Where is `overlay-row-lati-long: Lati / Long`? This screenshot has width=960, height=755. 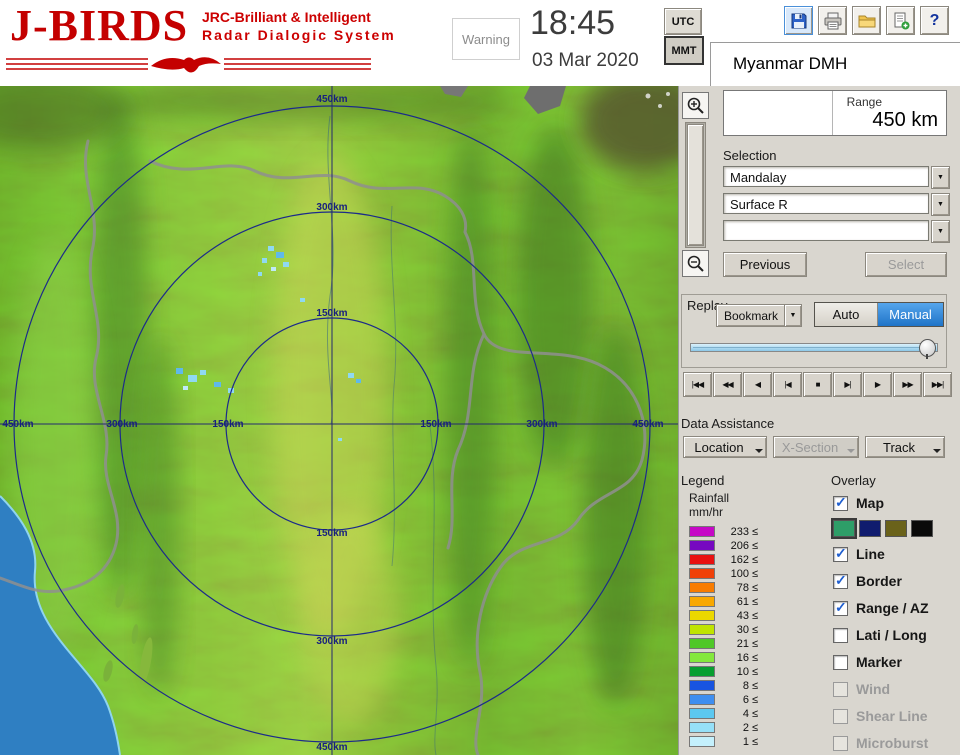 overlay-row-lati-long: Lati / Long is located at coordinates (894, 635).